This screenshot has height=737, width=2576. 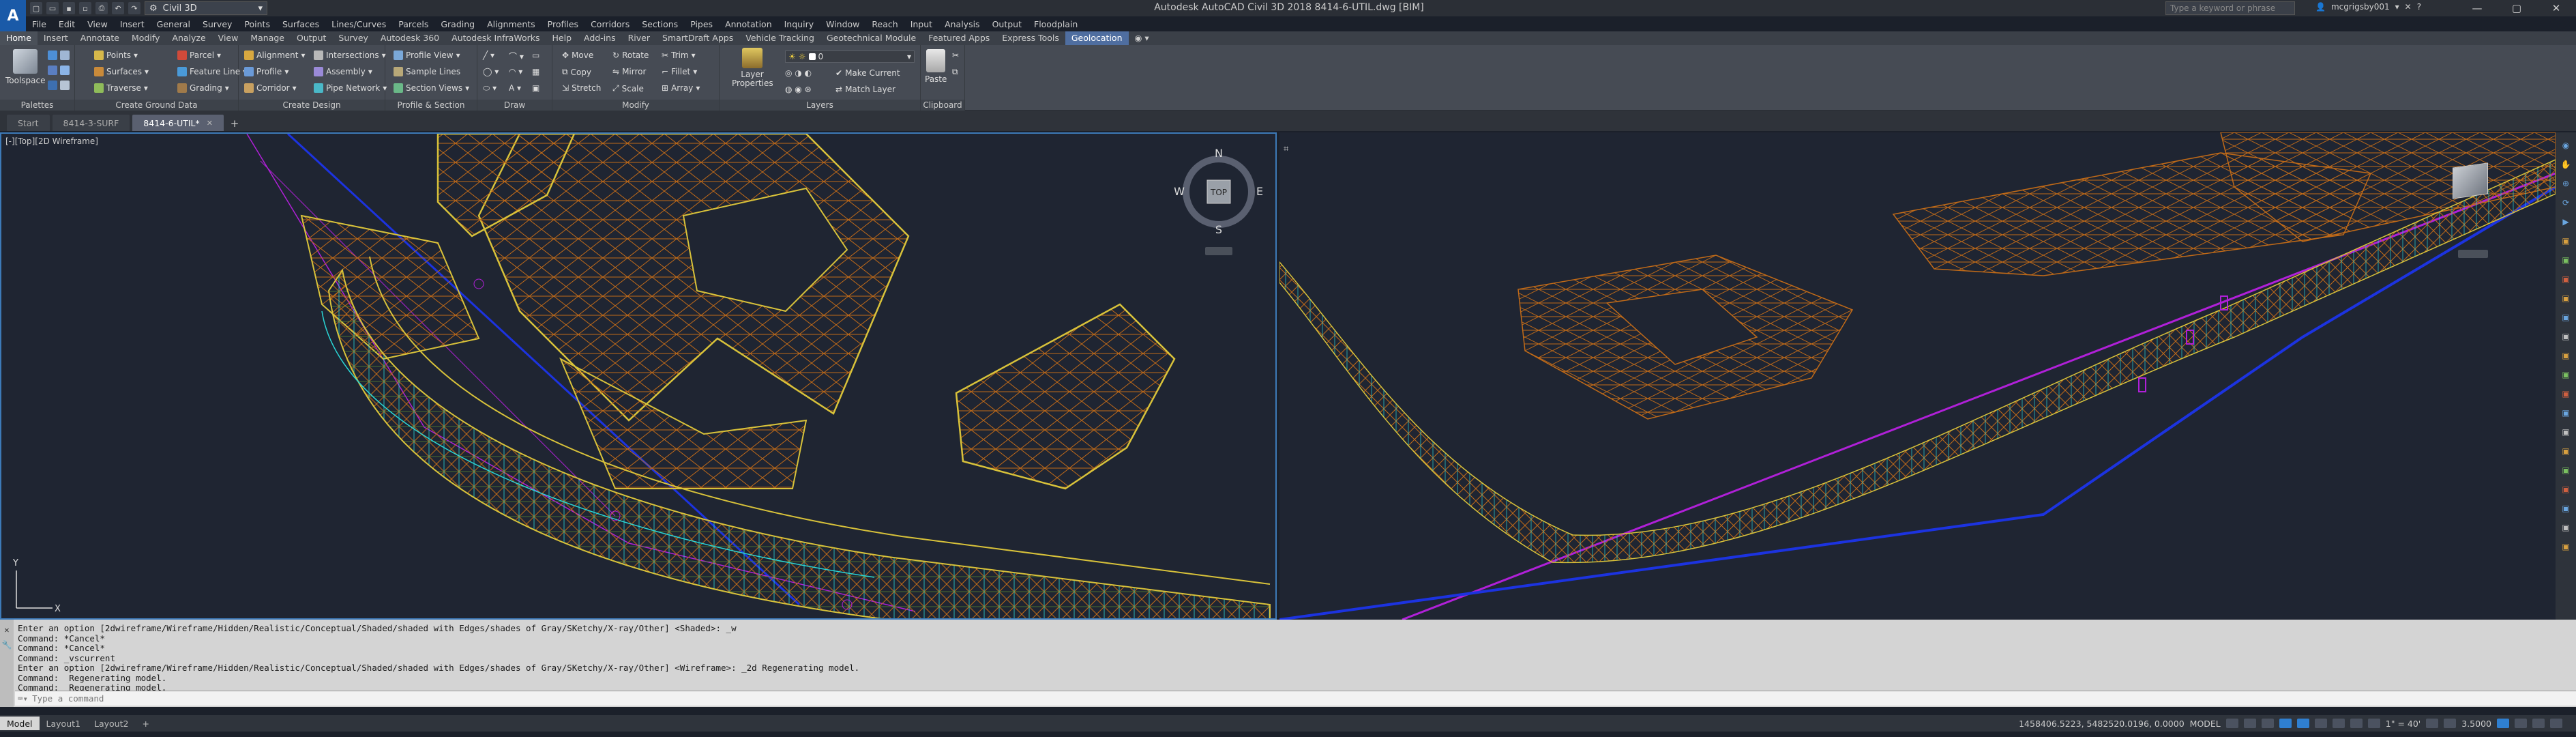 What do you see at coordinates (173, 24) in the screenshot?
I see `menu-item: General` at bounding box center [173, 24].